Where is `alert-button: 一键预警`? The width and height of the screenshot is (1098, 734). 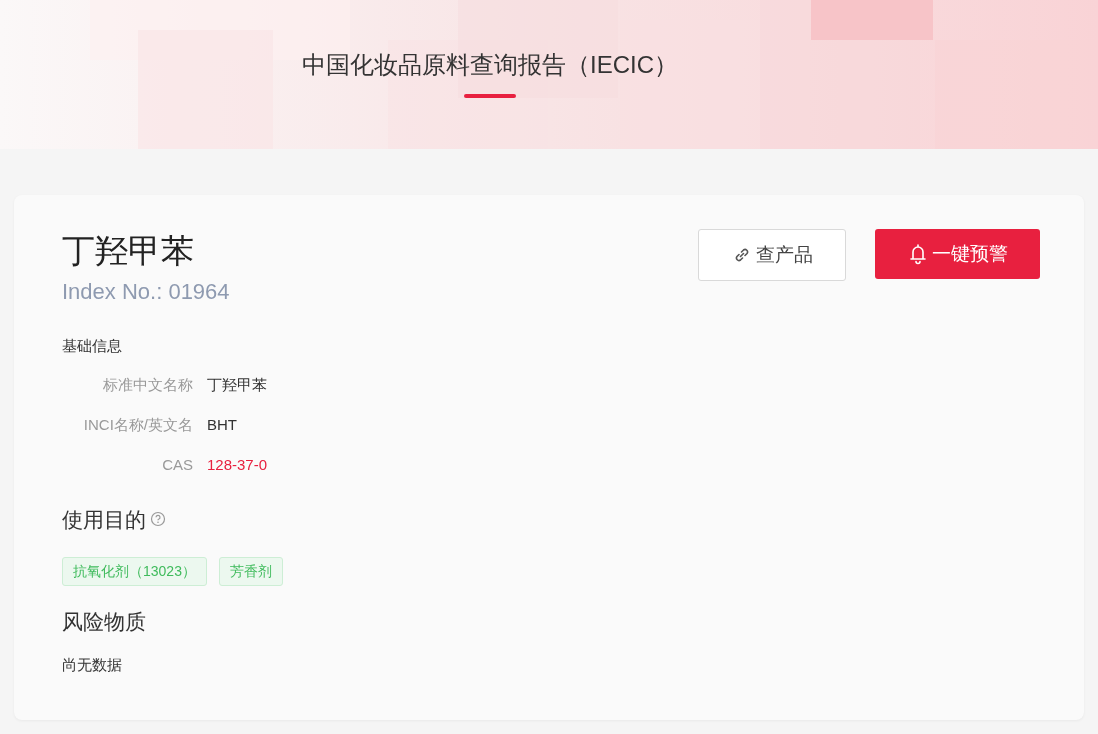
alert-button: 一键预警 is located at coordinates (957, 254).